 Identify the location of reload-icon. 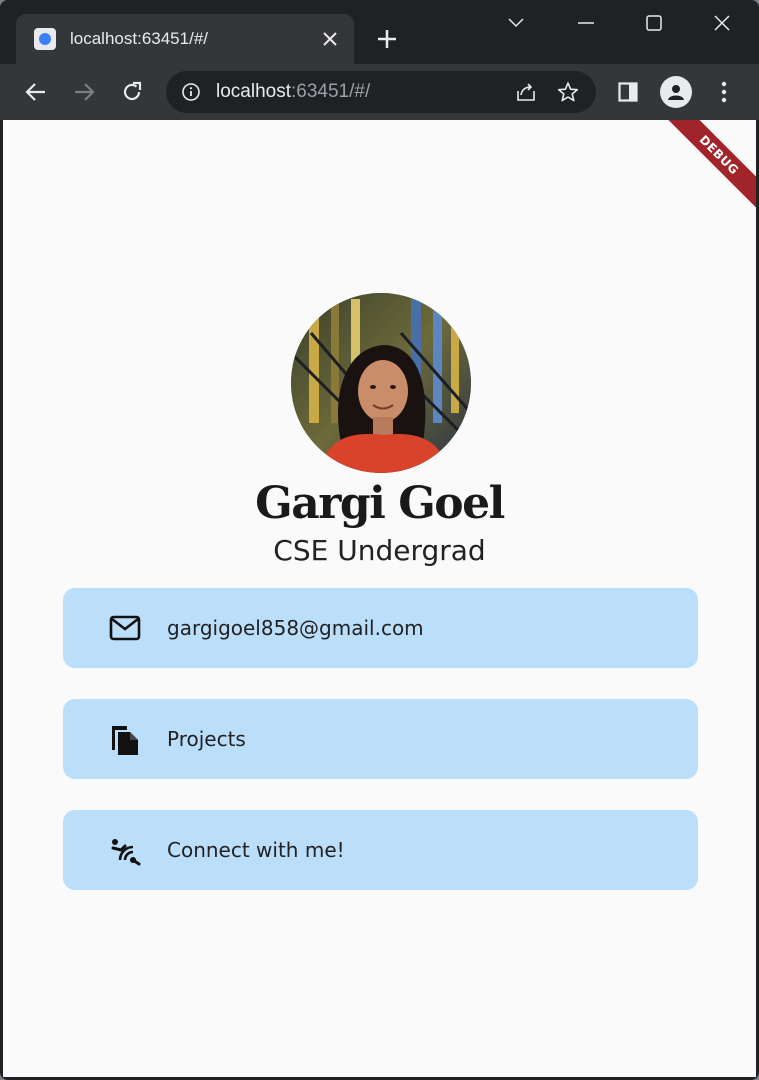
(132, 92).